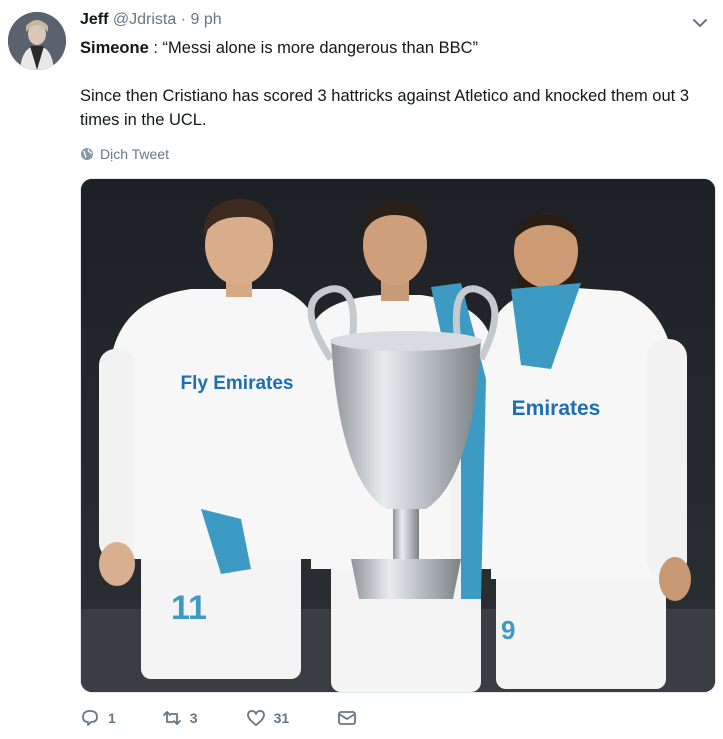 The width and height of the screenshot is (723, 739). I want to click on chevron-down-icon, so click(700, 23).